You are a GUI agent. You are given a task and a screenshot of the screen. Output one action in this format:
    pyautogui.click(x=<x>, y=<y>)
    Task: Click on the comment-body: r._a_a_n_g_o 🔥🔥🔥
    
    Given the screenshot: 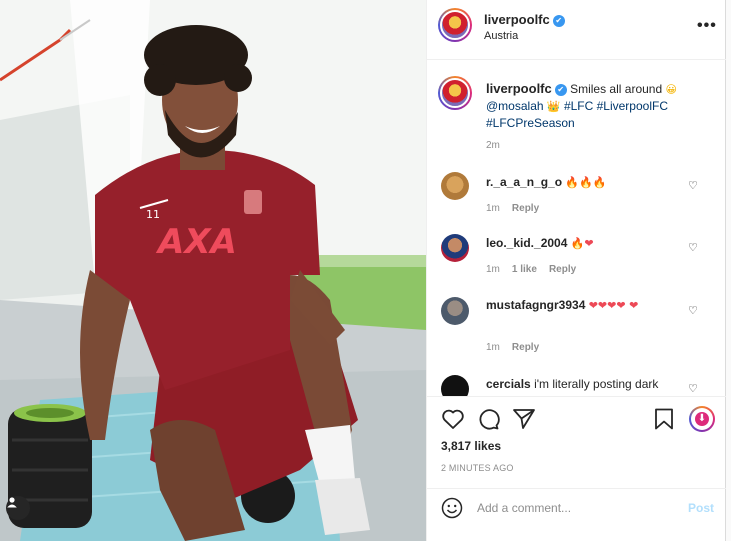 What is the action you would take?
    pyautogui.click(x=581, y=182)
    